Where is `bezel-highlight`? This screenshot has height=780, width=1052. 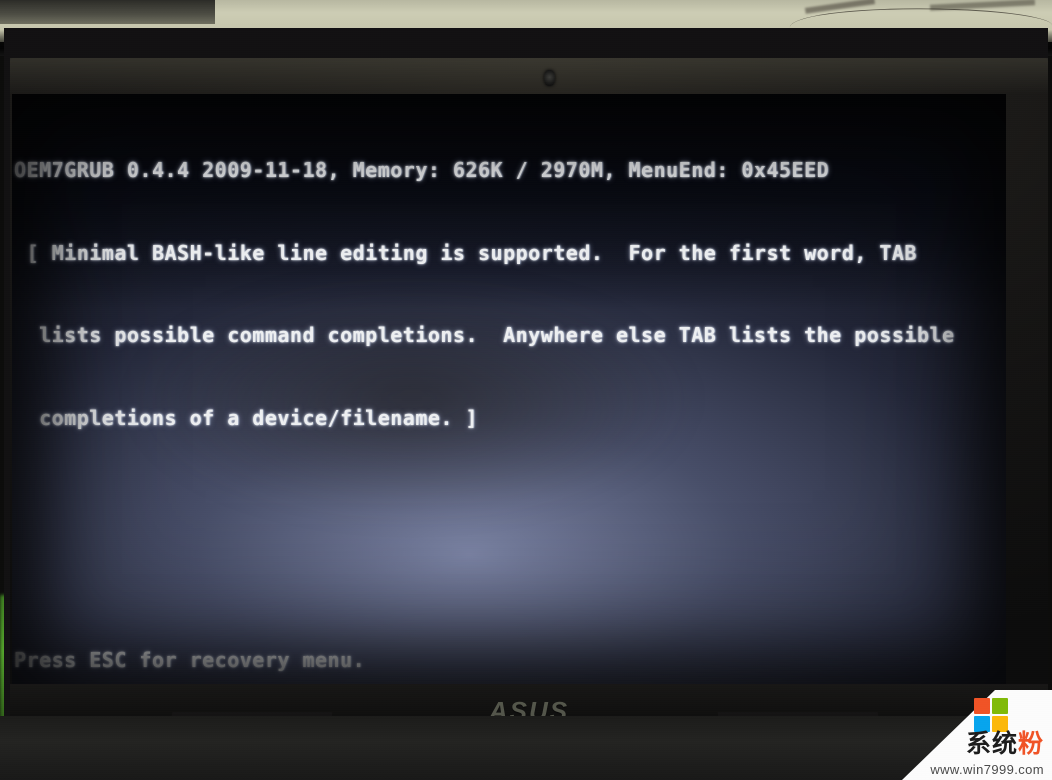
bezel-highlight is located at coordinates (529, 76).